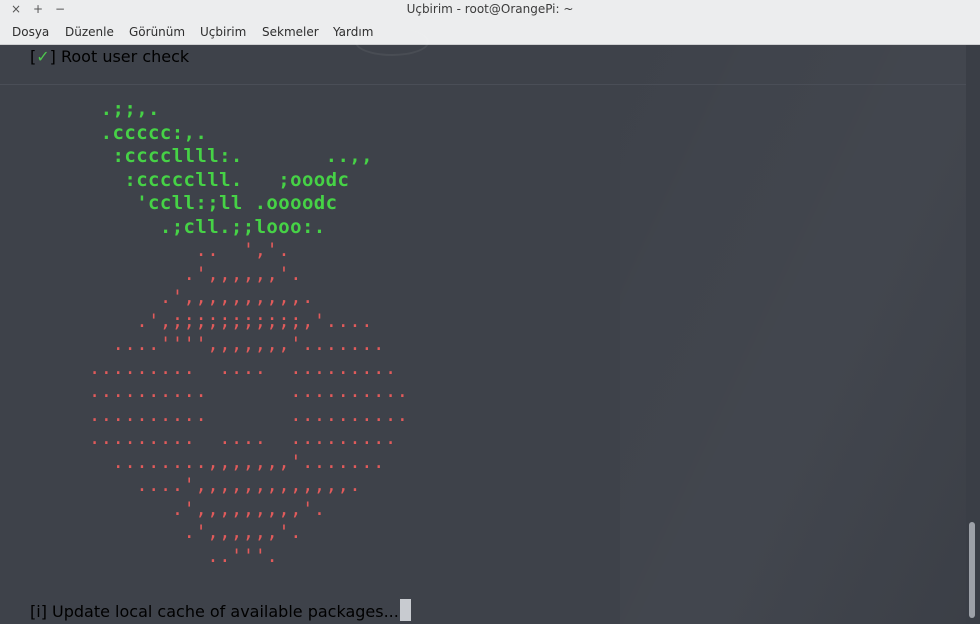 The image size is (980, 624). I want to click on menu-dosya: Dosya, so click(30, 32).